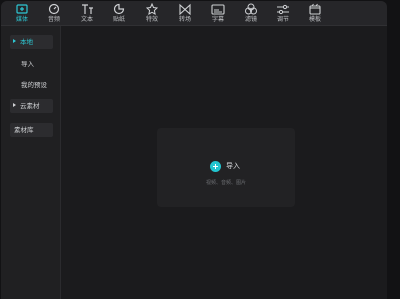 The width and height of the screenshot is (400, 299). I want to click on tab-transition: 转场, so click(185, 13).